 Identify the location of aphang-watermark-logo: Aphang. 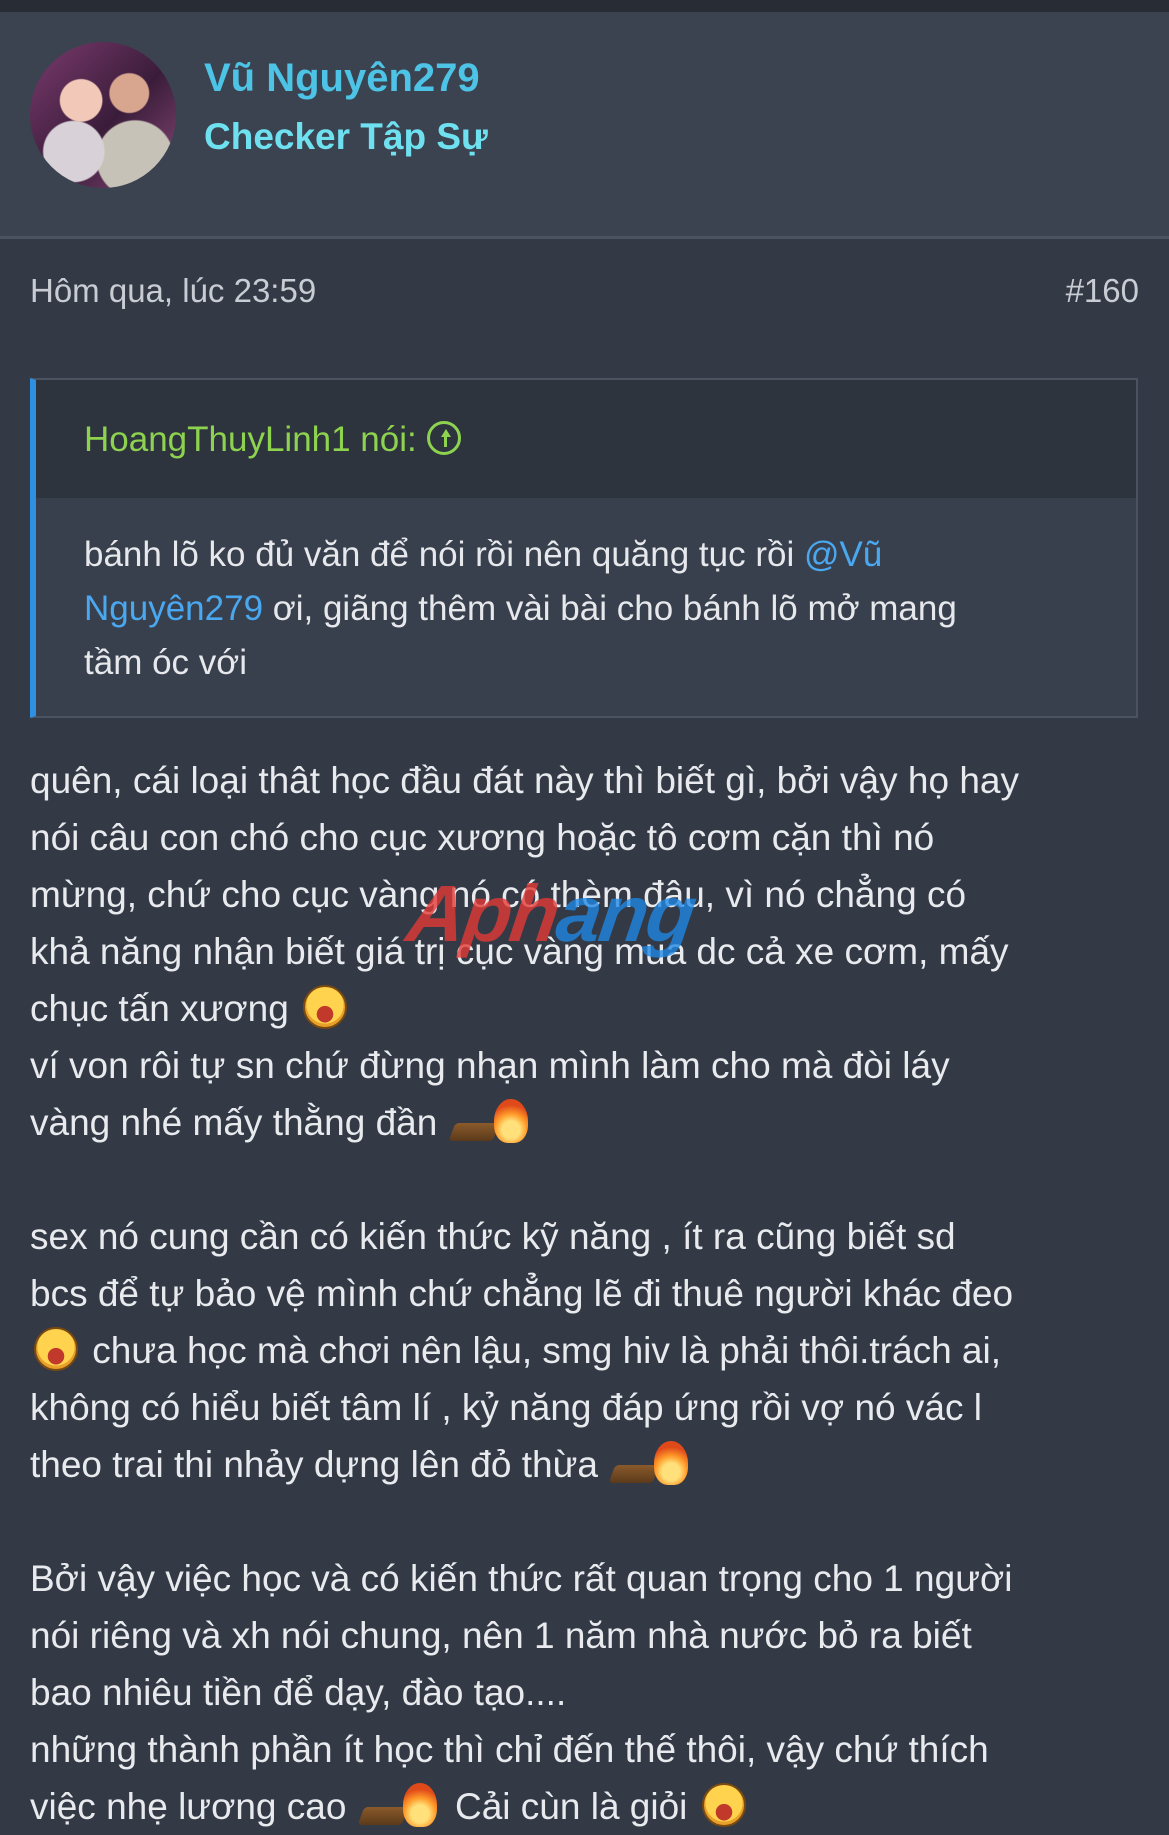
(551, 914).